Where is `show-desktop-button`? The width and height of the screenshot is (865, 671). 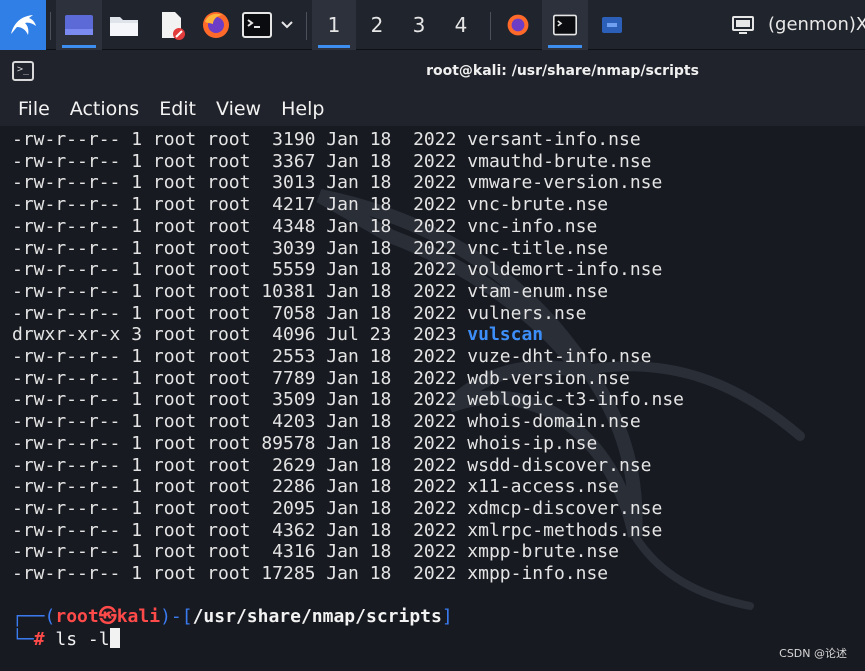 show-desktop-button is located at coordinates (79, 25).